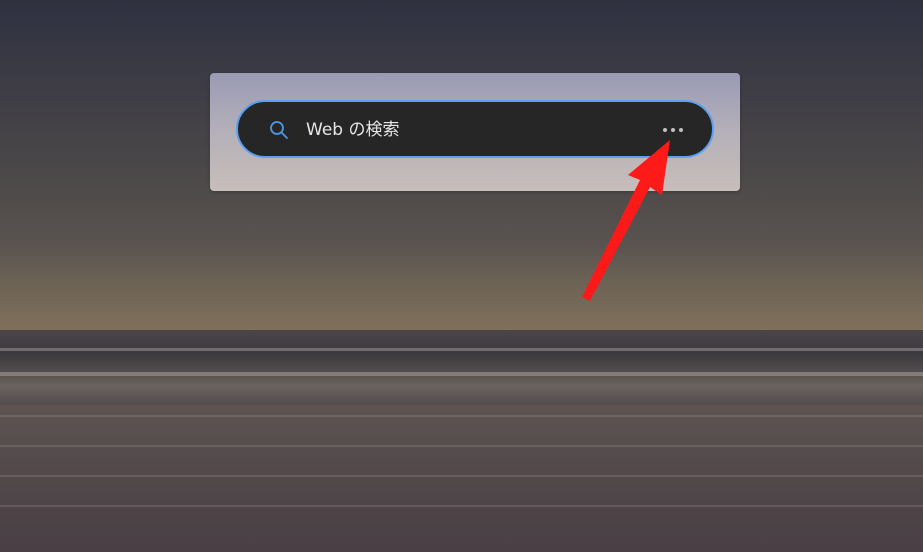 This screenshot has height=552, width=923. I want to click on search-placeholder: Web の検索, so click(353, 130).